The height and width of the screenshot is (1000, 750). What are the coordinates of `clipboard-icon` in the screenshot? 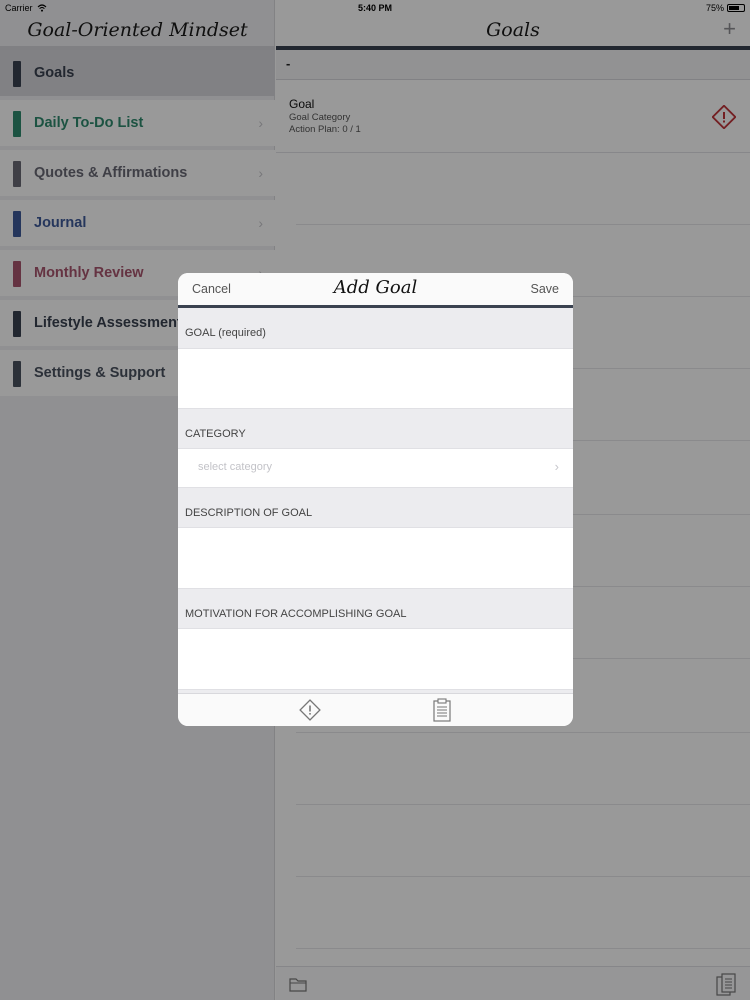 It's located at (442, 710).